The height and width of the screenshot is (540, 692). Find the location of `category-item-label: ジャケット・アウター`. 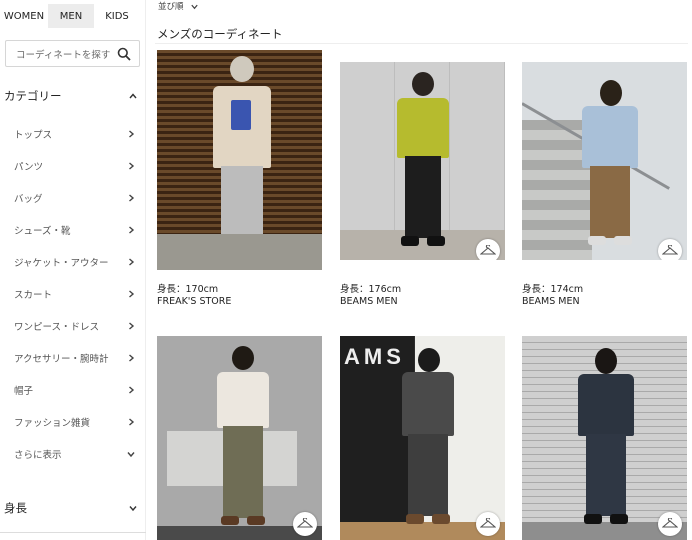

category-item-label: ジャケット・アウター is located at coordinates (61, 263).